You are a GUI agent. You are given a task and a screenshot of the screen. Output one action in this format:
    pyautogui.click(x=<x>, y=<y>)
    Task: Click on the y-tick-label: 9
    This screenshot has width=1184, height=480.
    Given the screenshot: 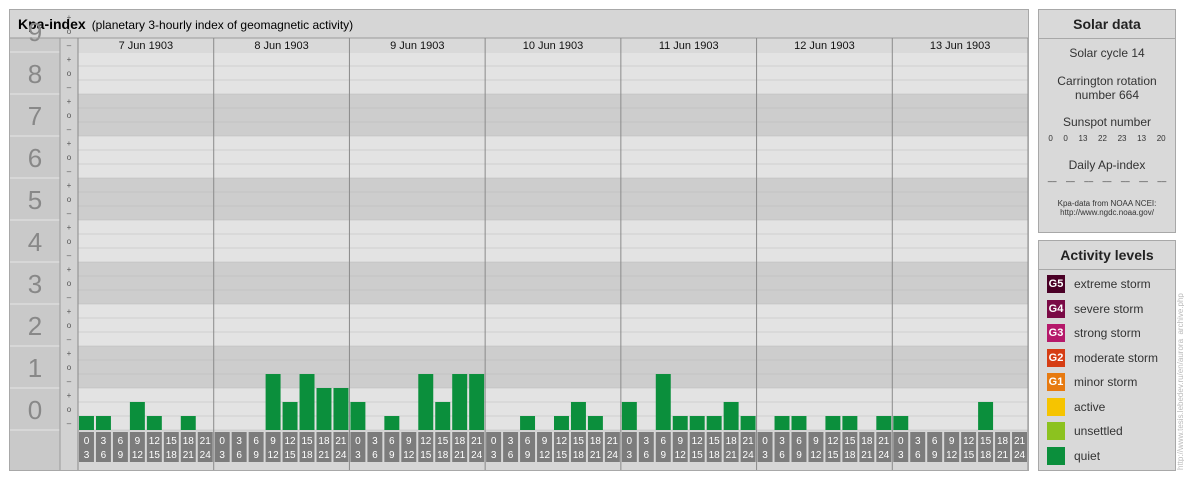 What is the action you would take?
    pyautogui.click(x=35, y=32)
    